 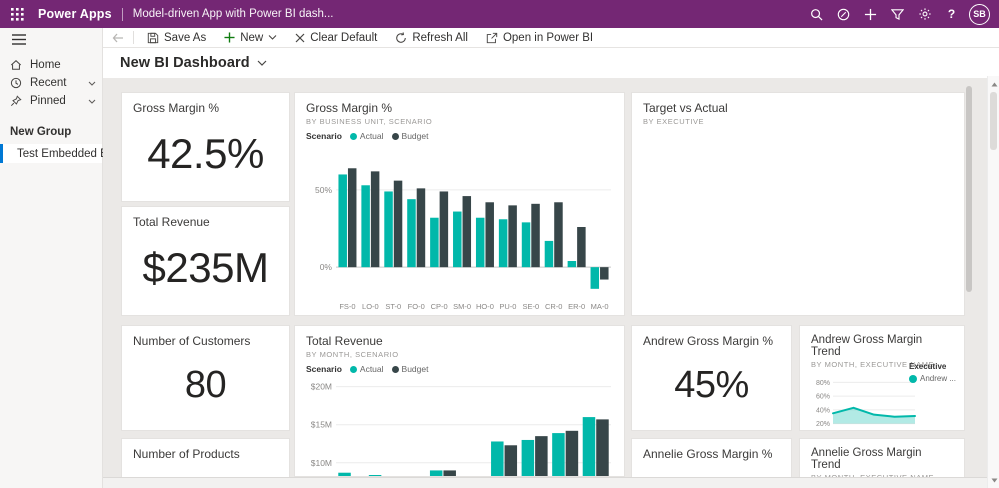 I want to click on dashboard-selector: New BI Dashboard, so click(x=193, y=63).